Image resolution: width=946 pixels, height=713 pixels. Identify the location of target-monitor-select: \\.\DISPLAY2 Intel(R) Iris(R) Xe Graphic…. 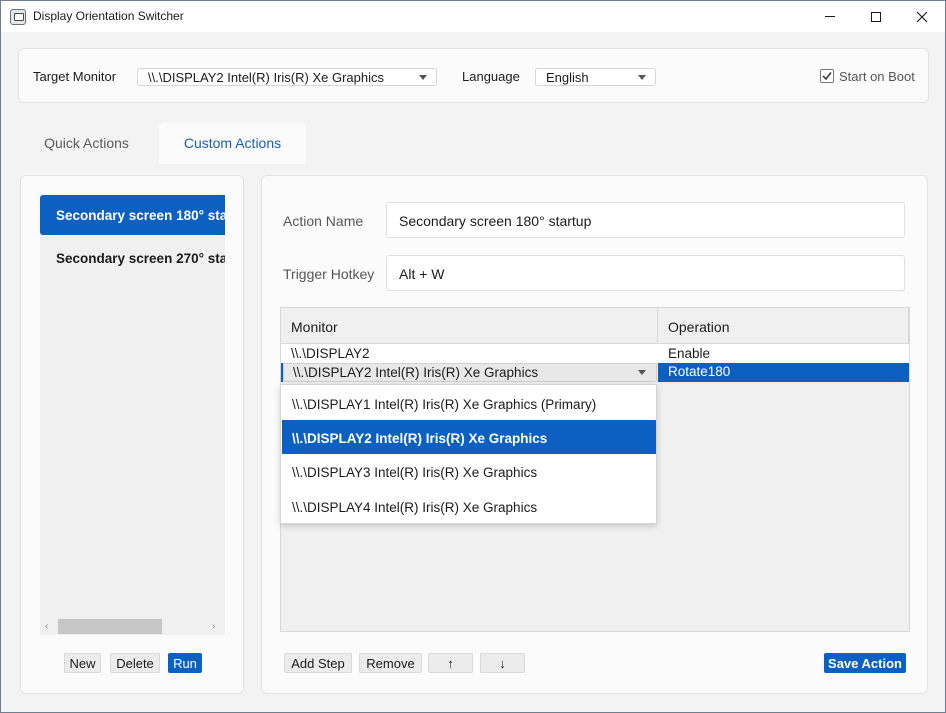
(287, 77).